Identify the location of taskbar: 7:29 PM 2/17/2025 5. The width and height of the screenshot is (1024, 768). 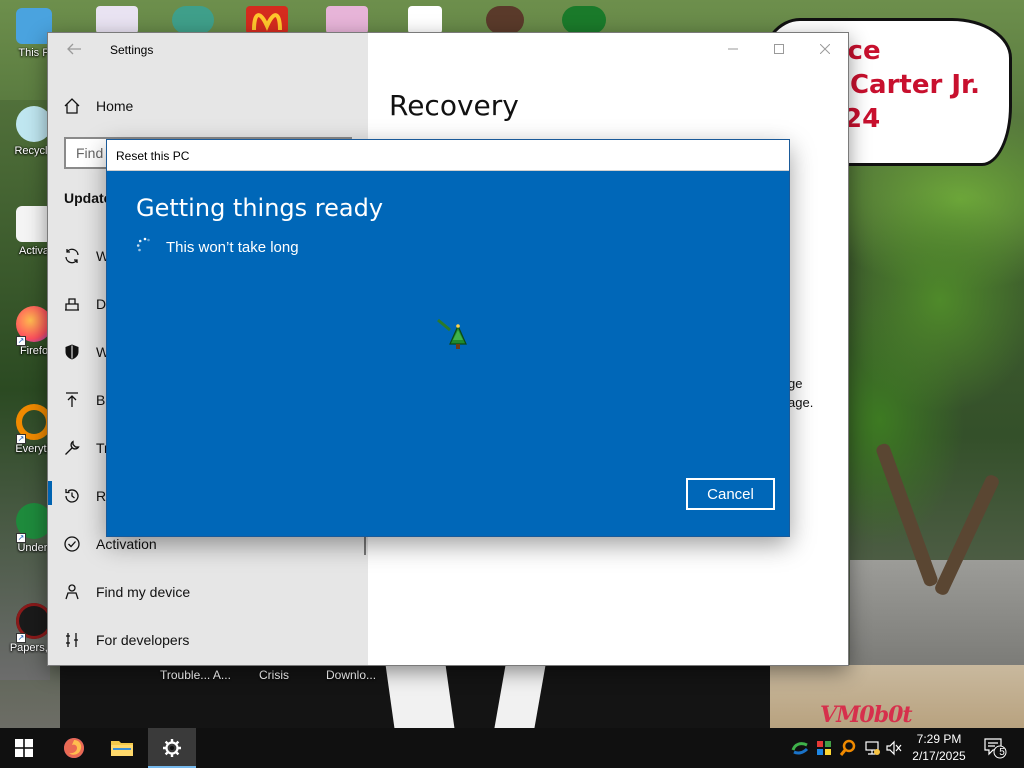
(512, 748).